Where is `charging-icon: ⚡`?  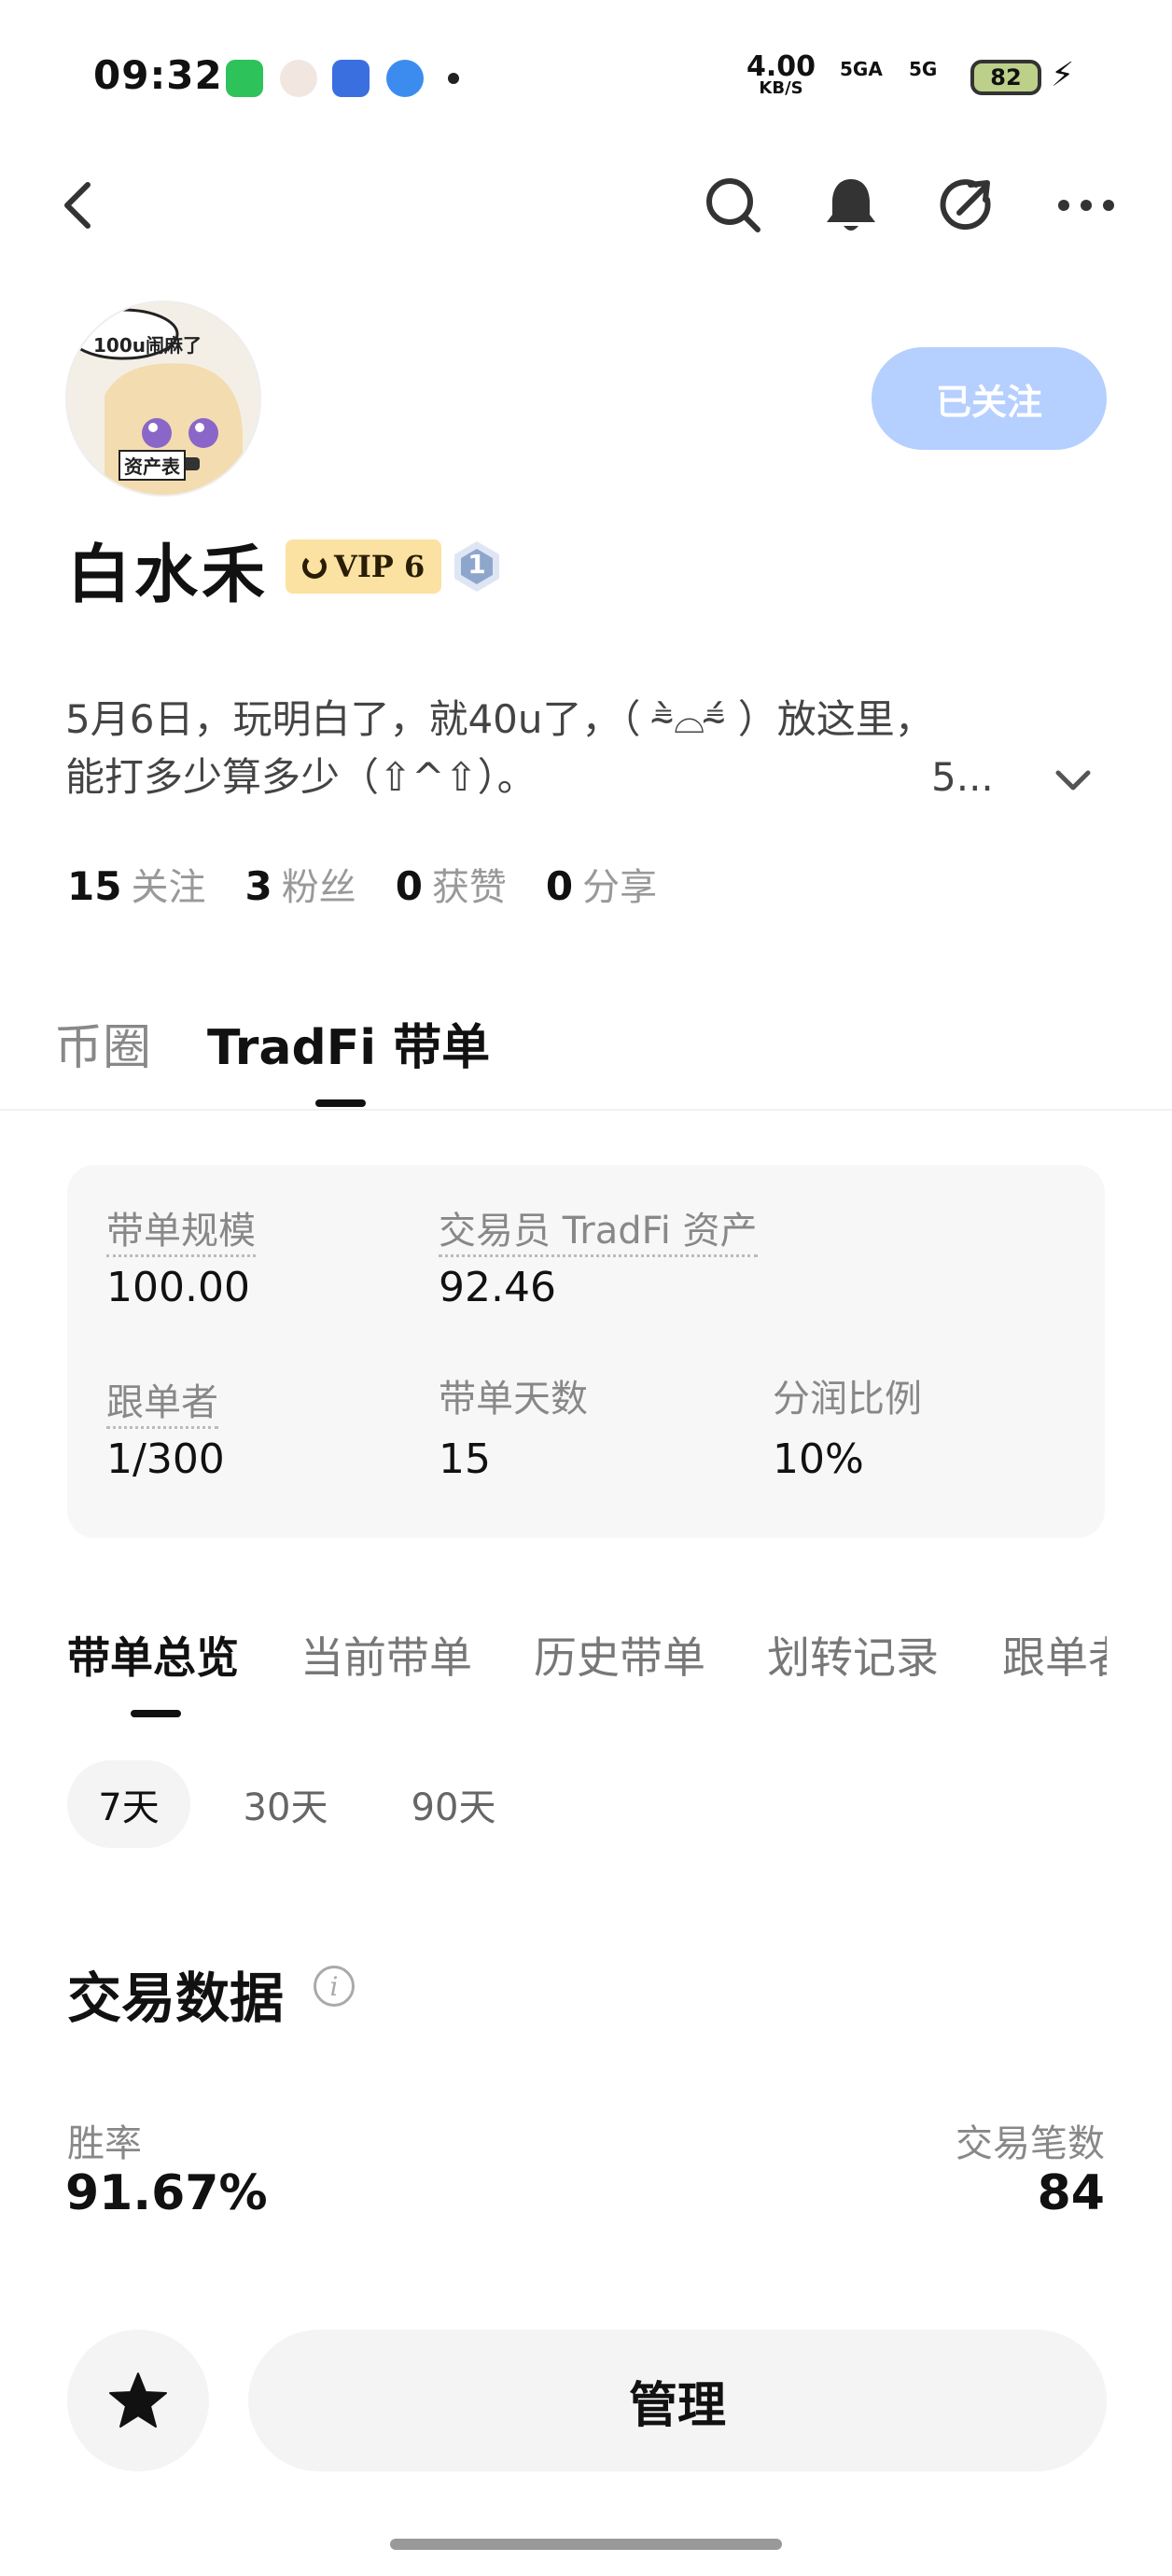
charging-icon: ⚡ is located at coordinates (1063, 75).